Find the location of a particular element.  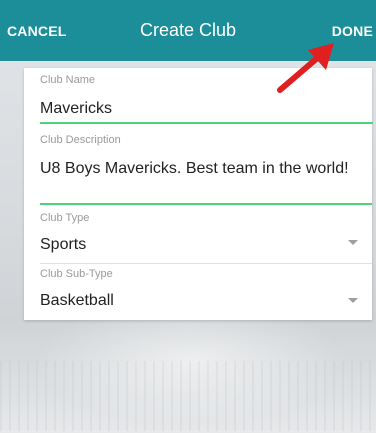

club-sub-type-select: Basketball is located at coordinates (77, 301).